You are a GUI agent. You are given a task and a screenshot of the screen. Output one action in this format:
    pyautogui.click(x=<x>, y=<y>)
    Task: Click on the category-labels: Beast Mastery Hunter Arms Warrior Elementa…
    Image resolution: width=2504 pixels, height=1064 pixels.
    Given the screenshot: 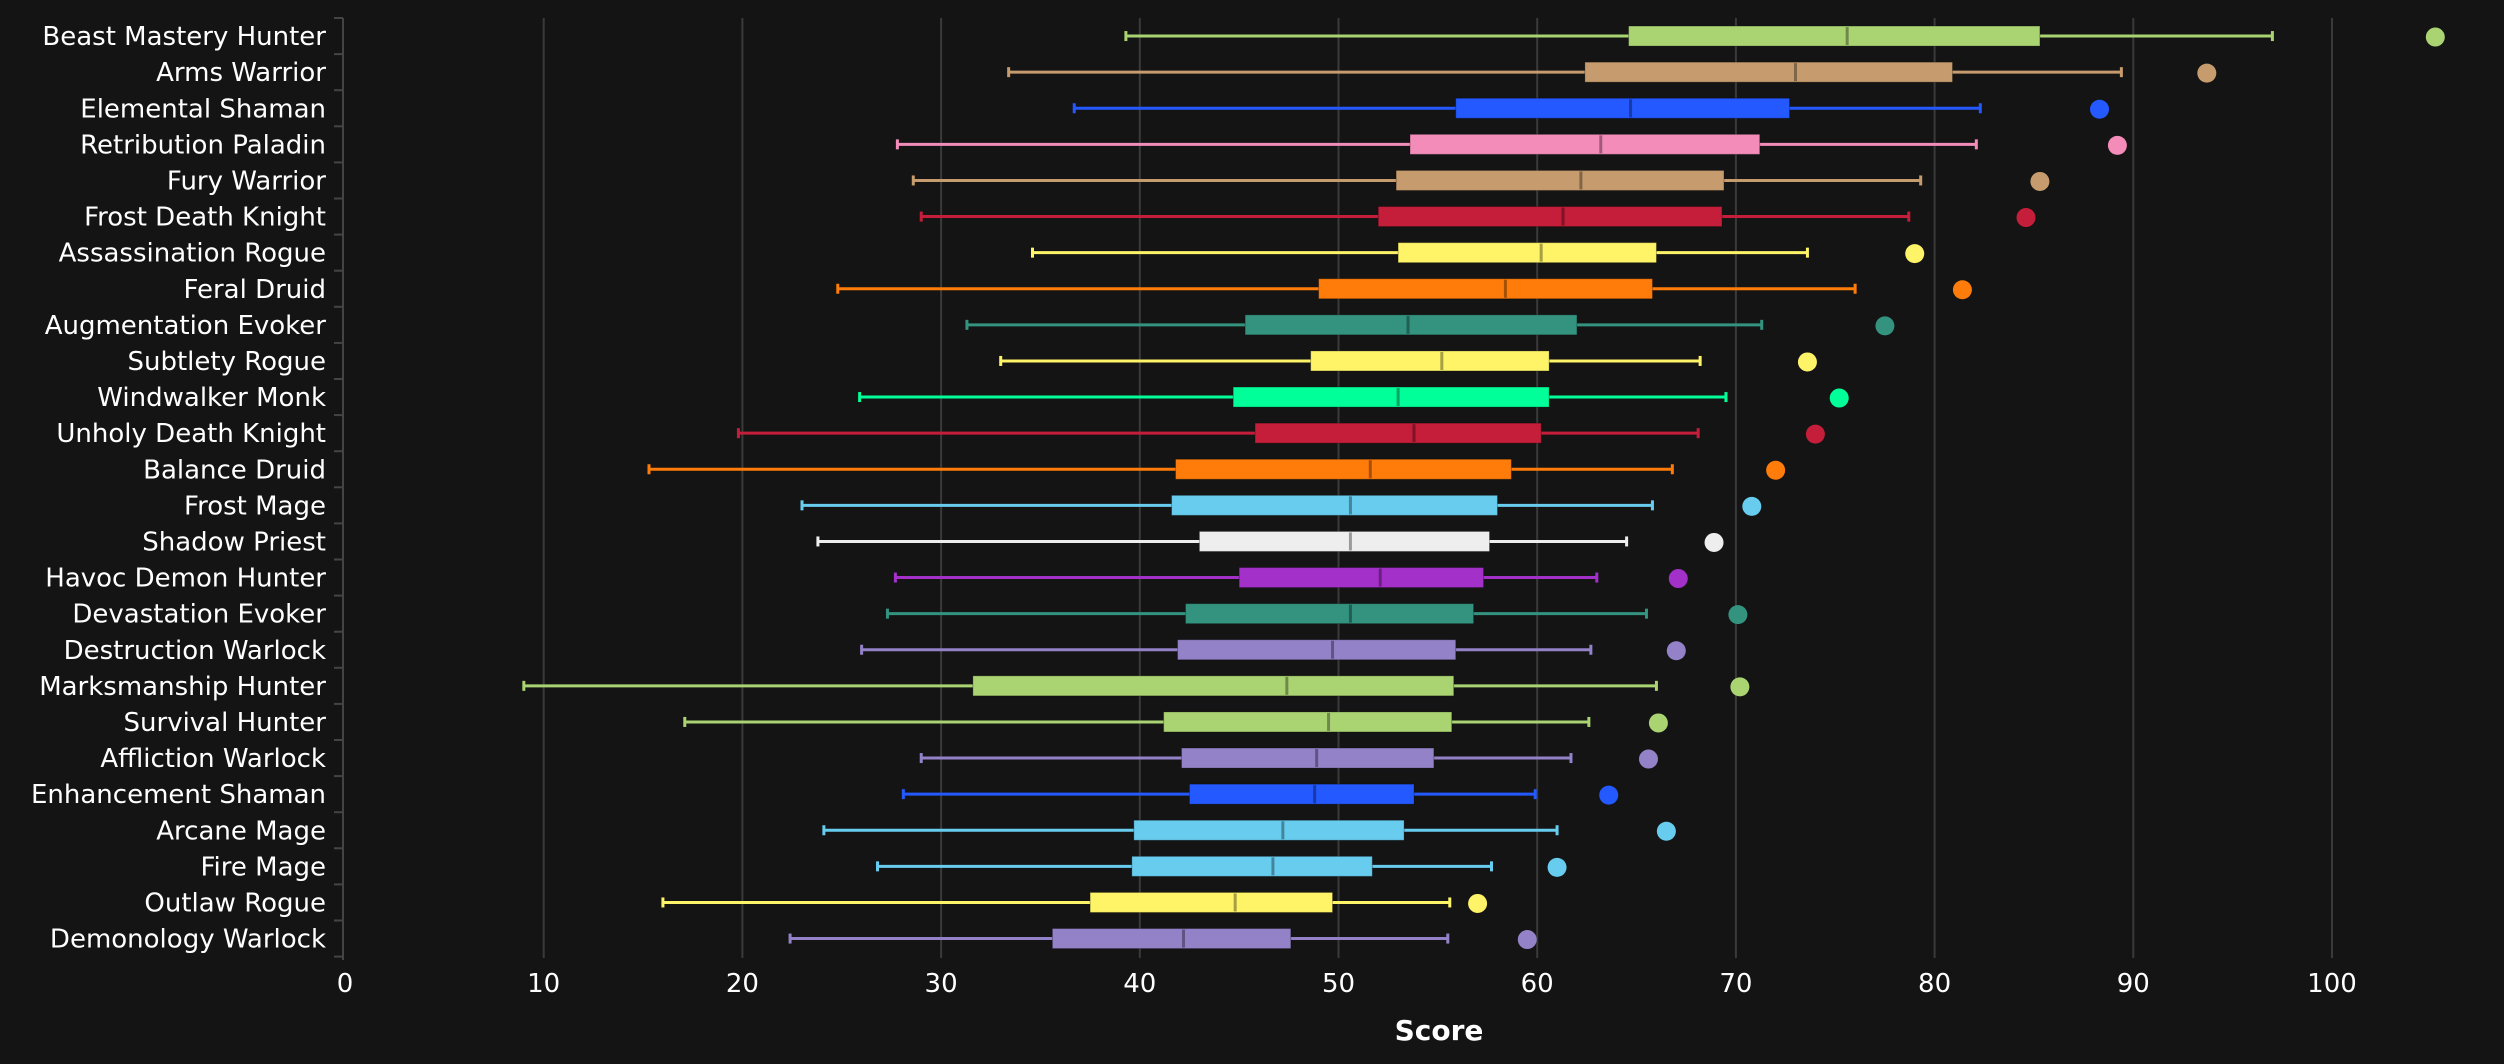 What is the action you would take?
    pyautogui.click(x=179, y=488)
    